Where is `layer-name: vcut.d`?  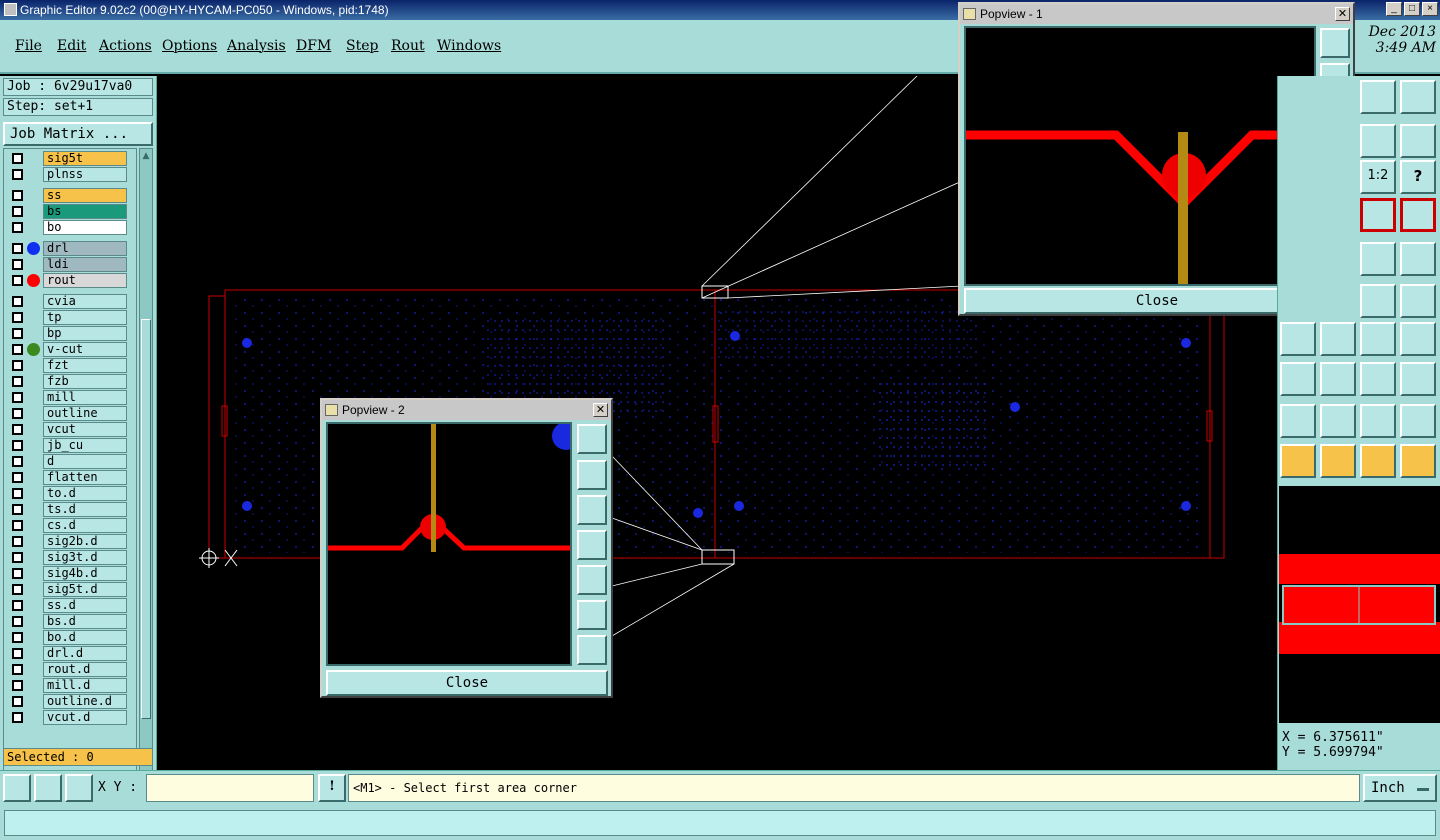
layer-name: vcut.d is located at coordinates (85, 717).